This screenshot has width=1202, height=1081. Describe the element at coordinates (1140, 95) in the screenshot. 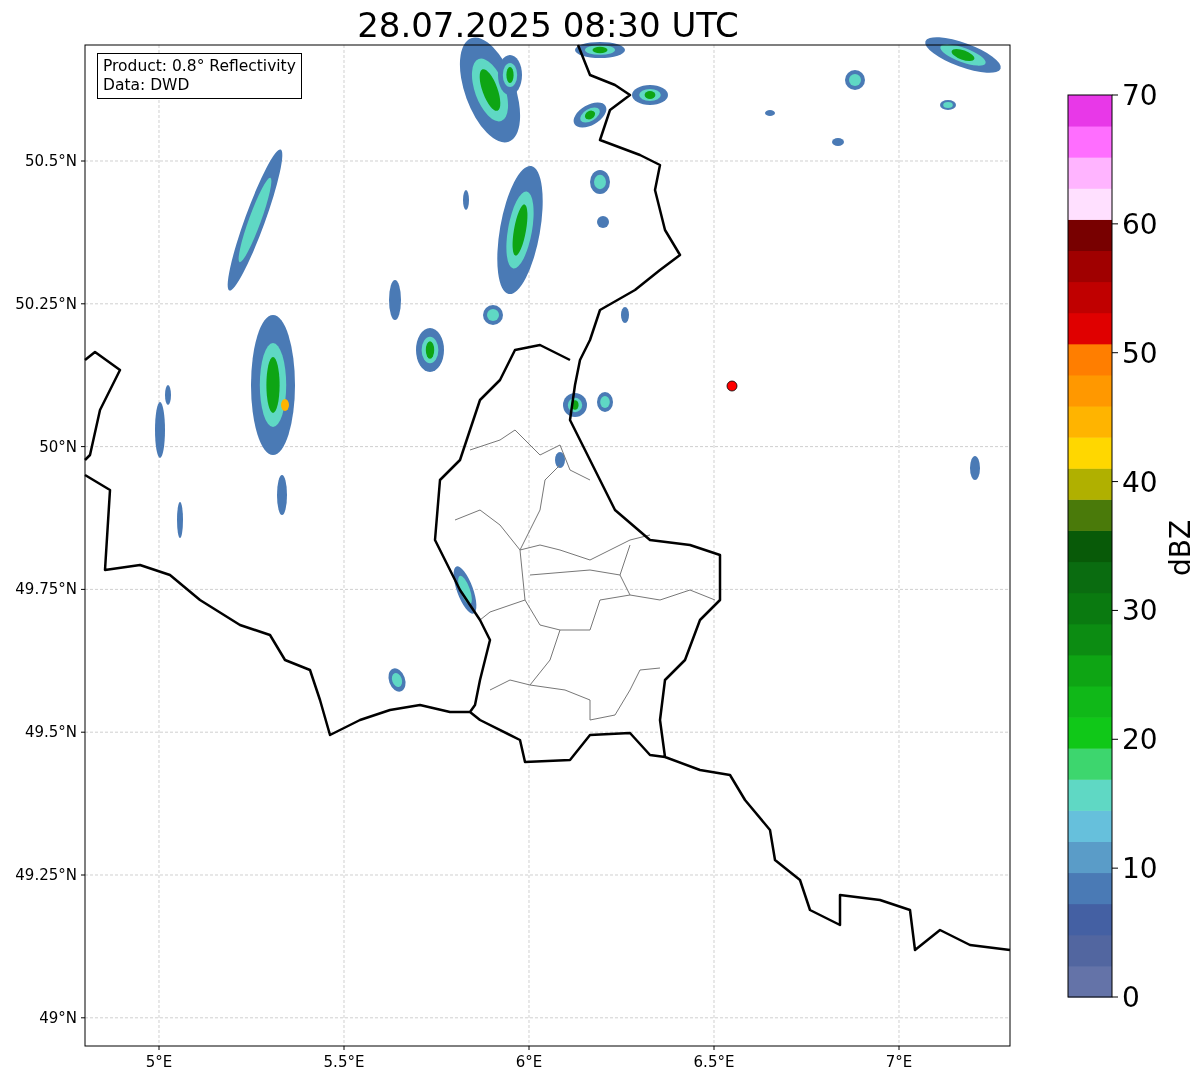

I see `colorbar-tick-label: 70` at that location.